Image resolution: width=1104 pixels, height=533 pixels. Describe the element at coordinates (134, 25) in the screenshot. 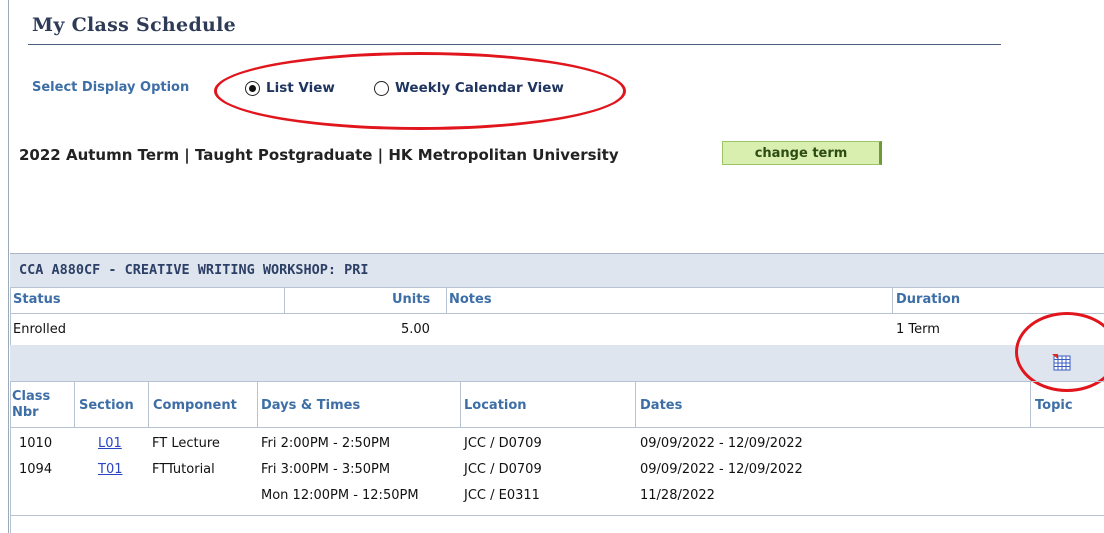

I see `page-title: My Class Schedule` at that location.